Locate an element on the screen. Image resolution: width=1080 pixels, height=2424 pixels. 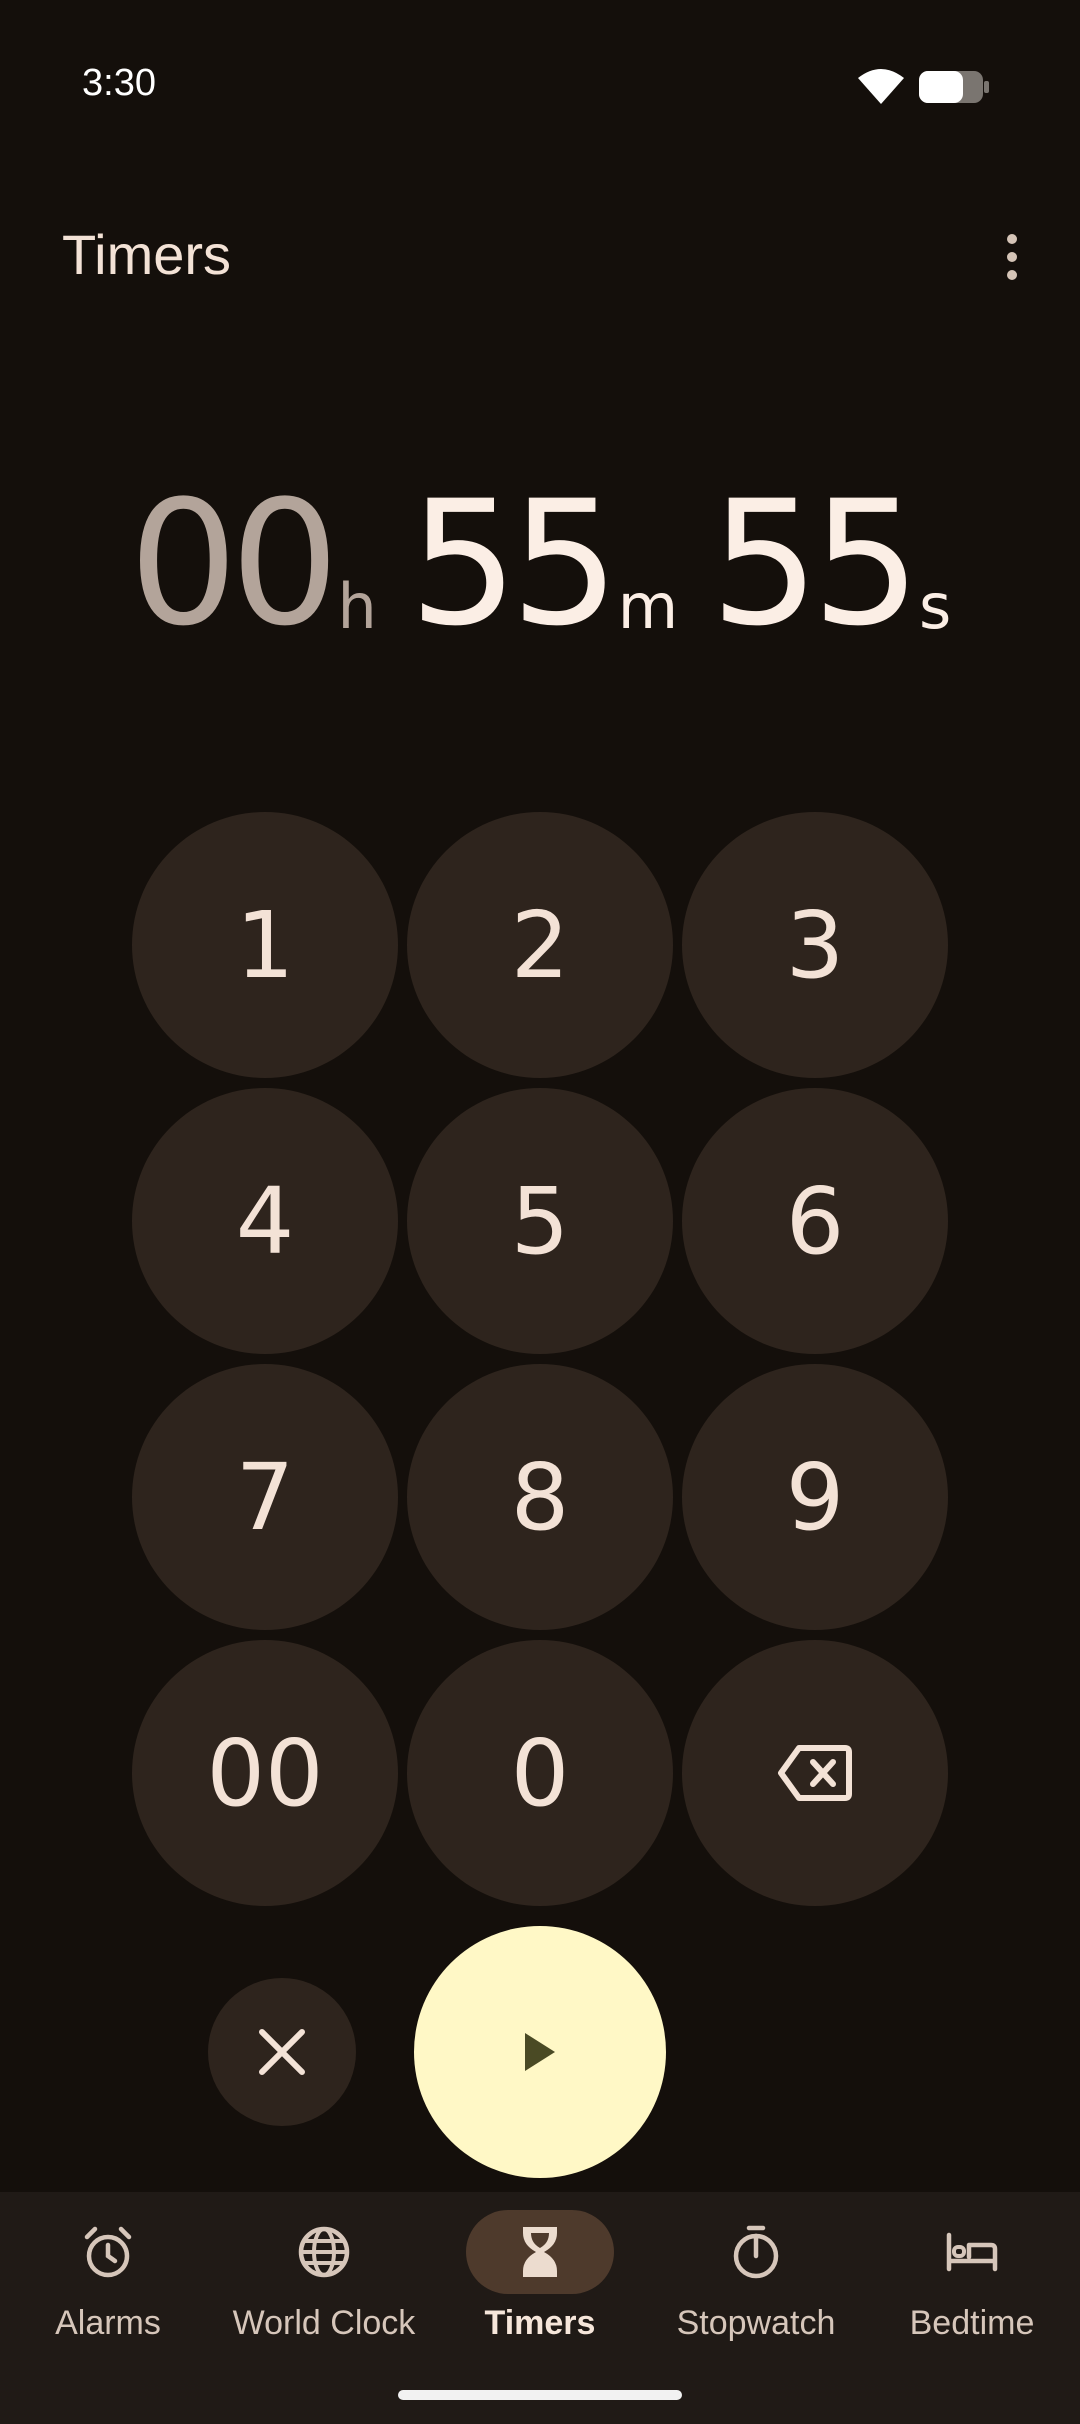
hours-value: 00 is located at coordinates (234, 563).